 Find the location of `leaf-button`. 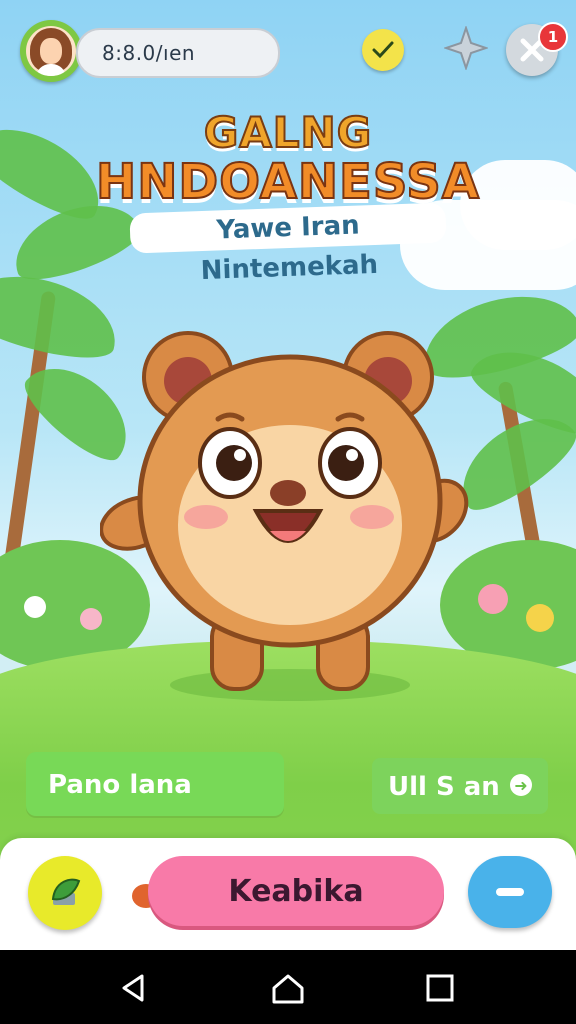

leaf-button is located at coordinates (65, 893).